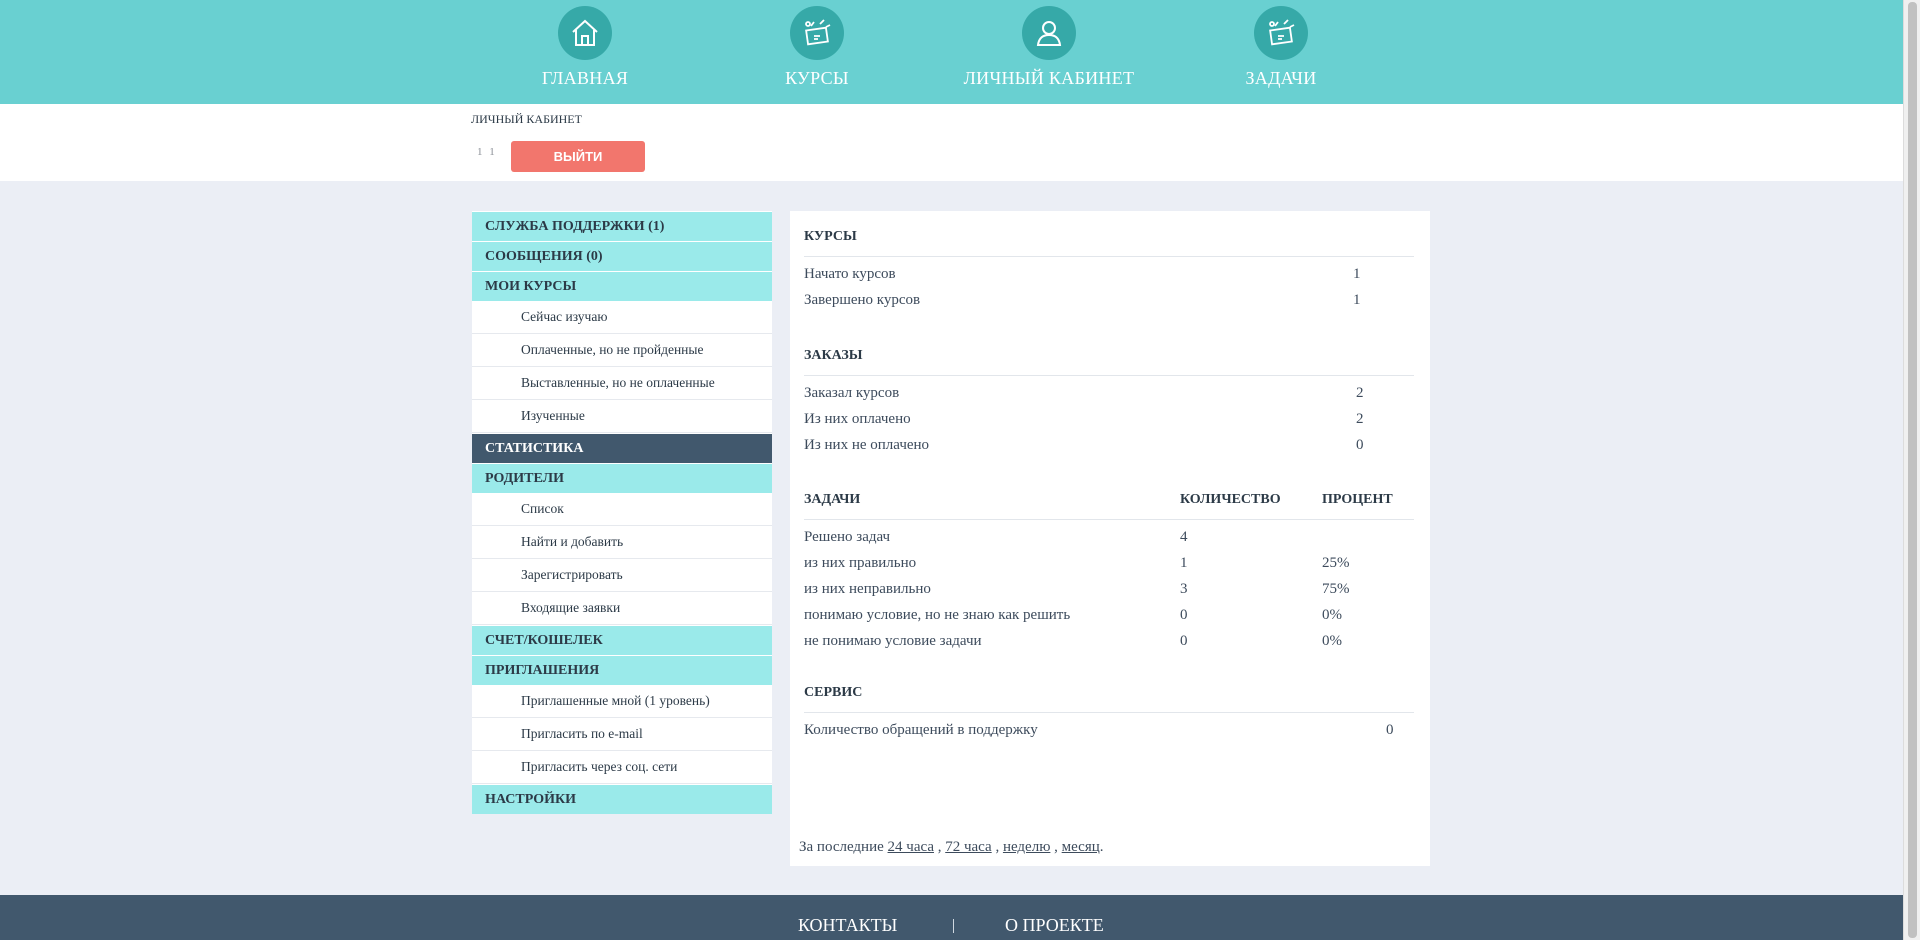 This screenshot has height=940, width=1920. What do you see at coordinates (622, 383) in the screenshot?
I see `sidebar-subitem-invoiced-not-paid: Выставленные, но не оплаченные` at bounding box center [622, 383].